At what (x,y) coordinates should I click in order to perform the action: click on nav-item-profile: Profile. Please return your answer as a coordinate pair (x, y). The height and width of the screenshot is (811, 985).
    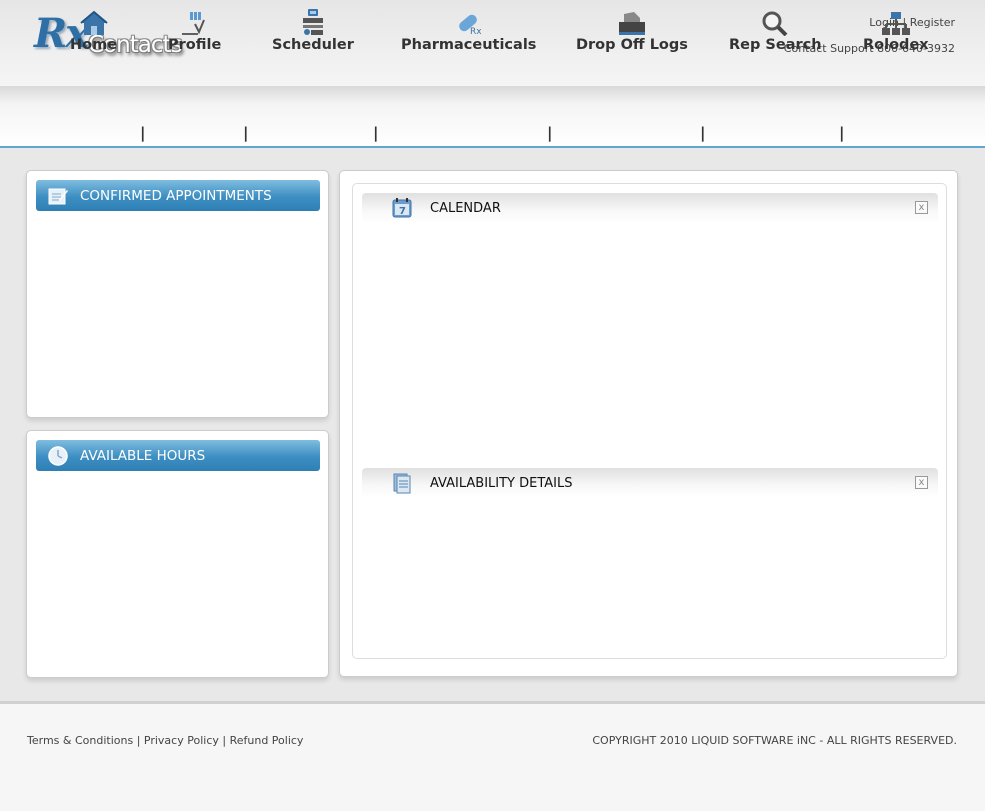
    Looking at the image, I should click on (194, 30).